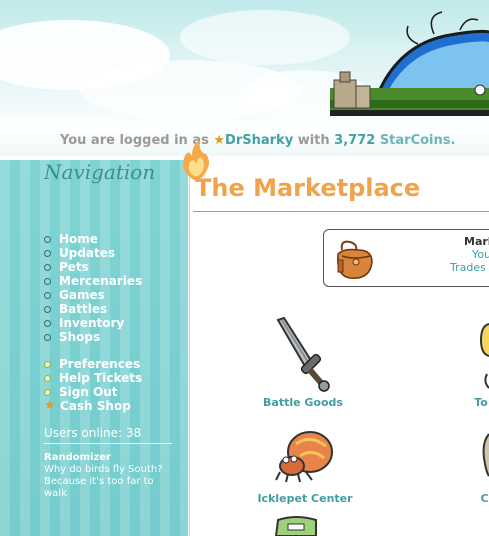 The height and width of the screenshot is (536, 489). Describe the element at coordinates (74, 267) in the screenshot. I see `nav-item-label: Pets` at that location.